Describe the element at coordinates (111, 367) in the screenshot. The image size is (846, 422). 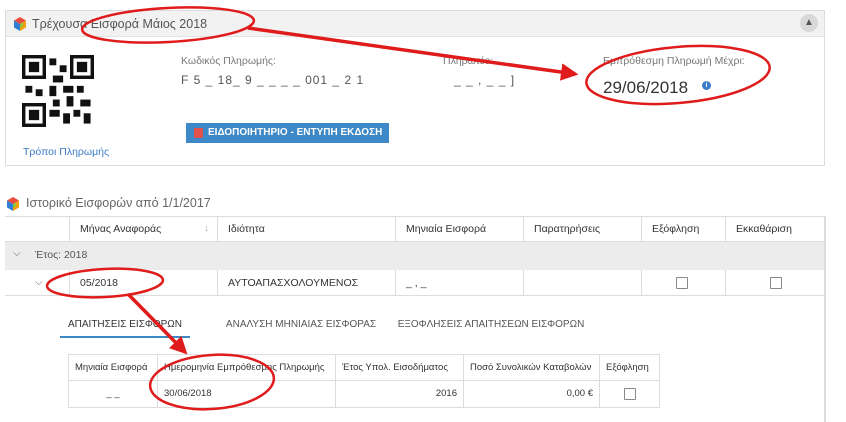
I see `claims-column-monthly-contribution: Μηνιαία Εισφορά` at that location.